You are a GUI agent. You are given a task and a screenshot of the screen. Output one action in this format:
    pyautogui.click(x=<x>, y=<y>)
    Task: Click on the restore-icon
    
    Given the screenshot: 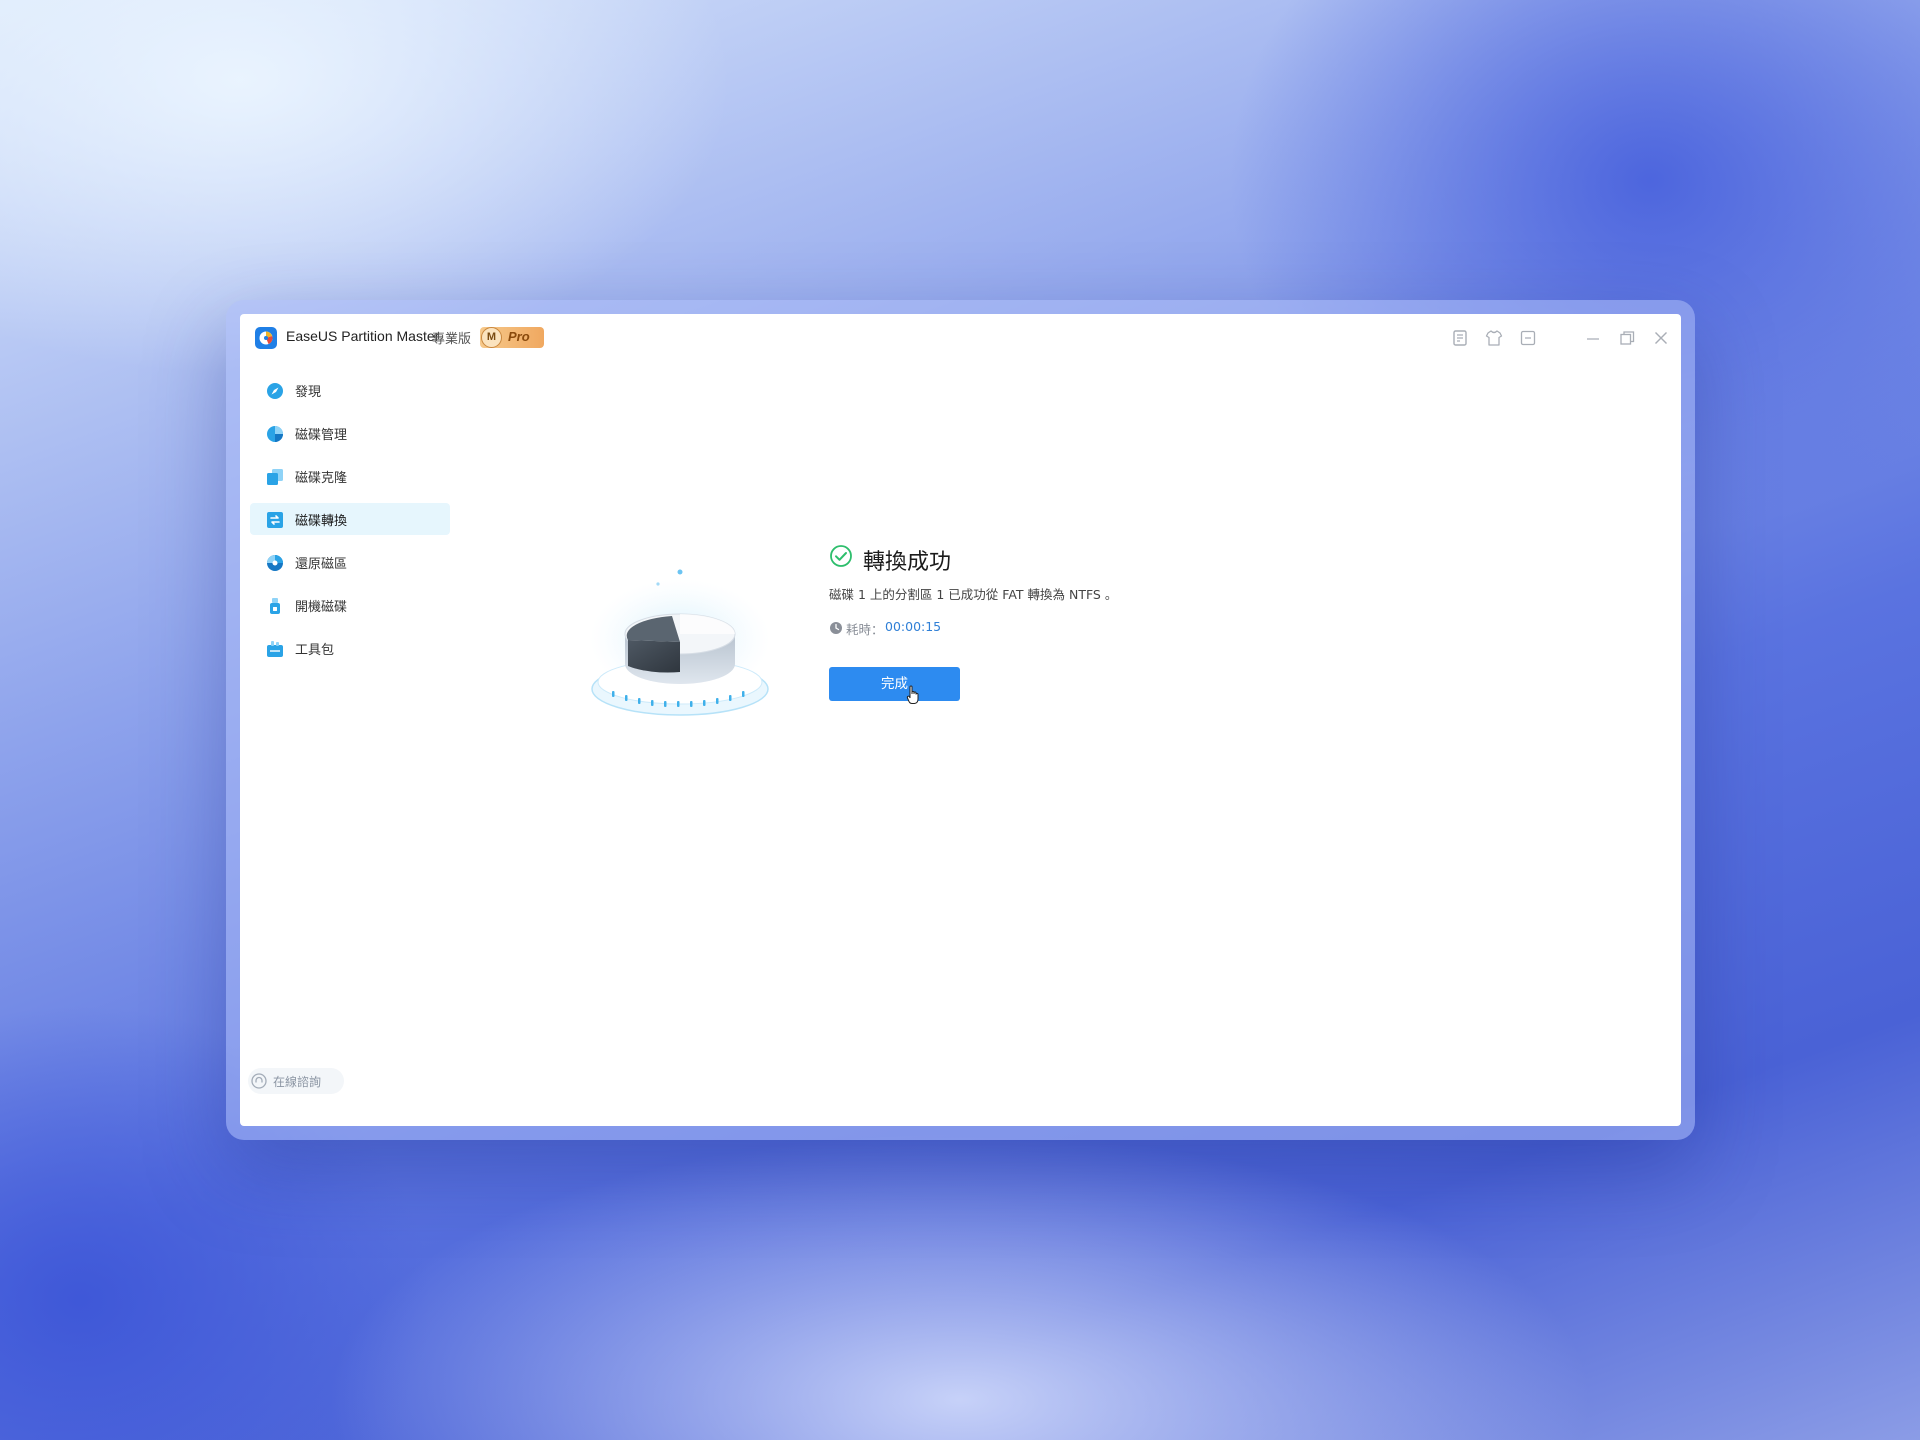 What is the action you would take?
    pyautogui.click(x=1627, y=338)
    